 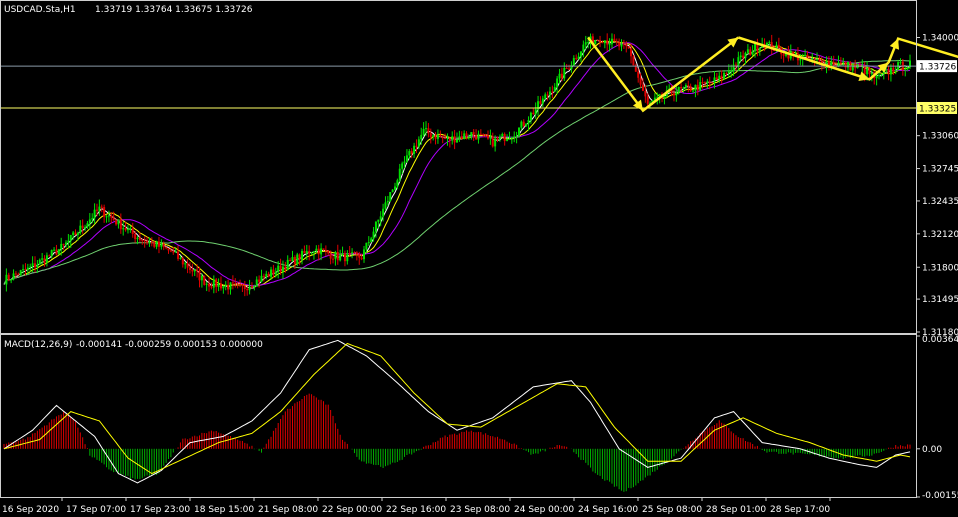 I want to click on macd-y-tick-label: -0.001556, so click(x=940, y=496).